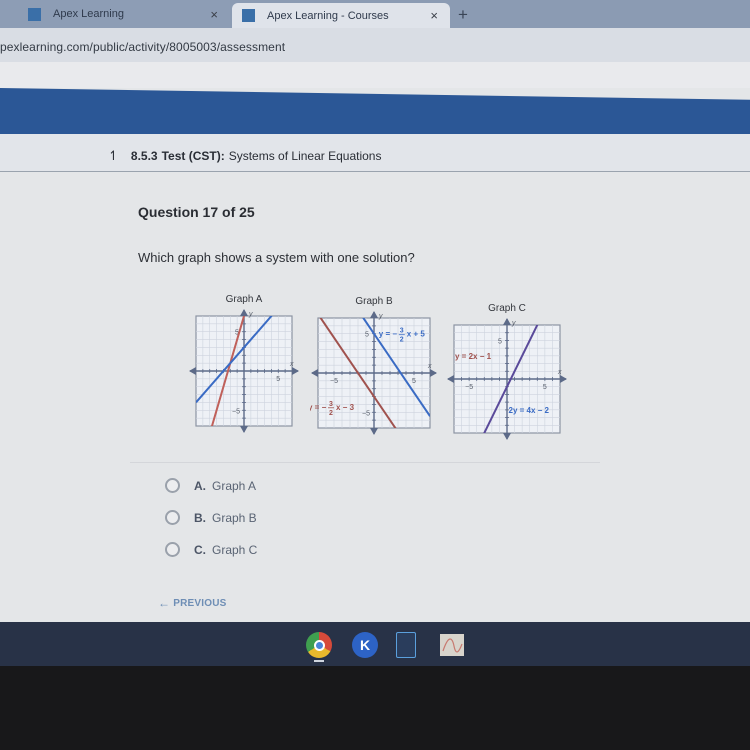 Image resolution: width=750 pixels, height=750 pixels. What do you see at coordinates (234, 518) in the screenshot?
I see `option-label: Graph B` at bounding box center [234, 518].